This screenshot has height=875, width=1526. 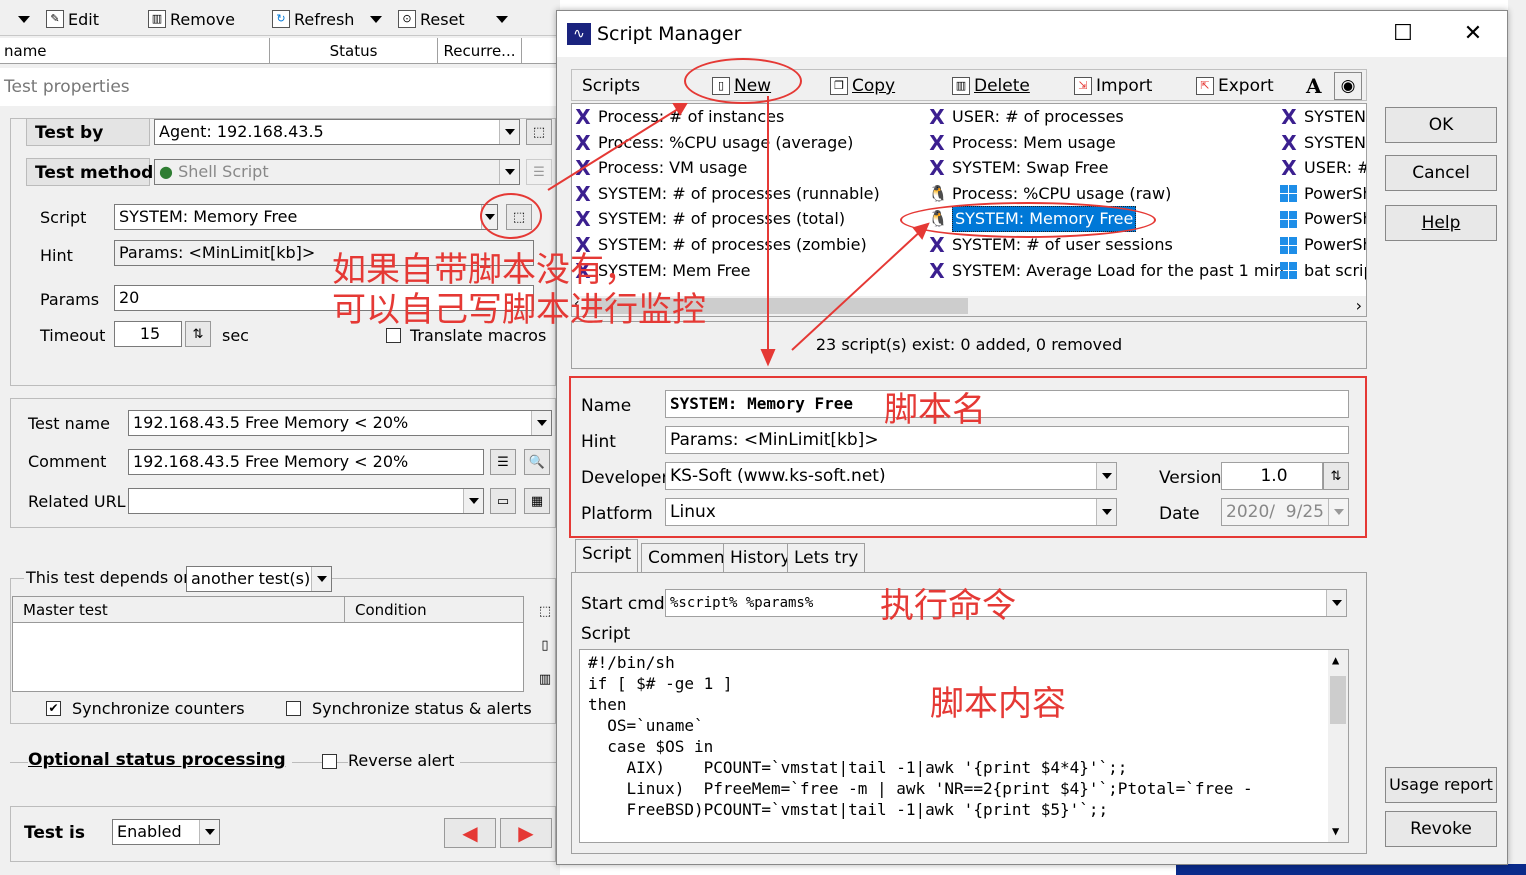 What do you see at coordinates (998, 704) in the screenshot?
I see `annotation-script-content: 脚本内容` at bounding box center [998, 704].